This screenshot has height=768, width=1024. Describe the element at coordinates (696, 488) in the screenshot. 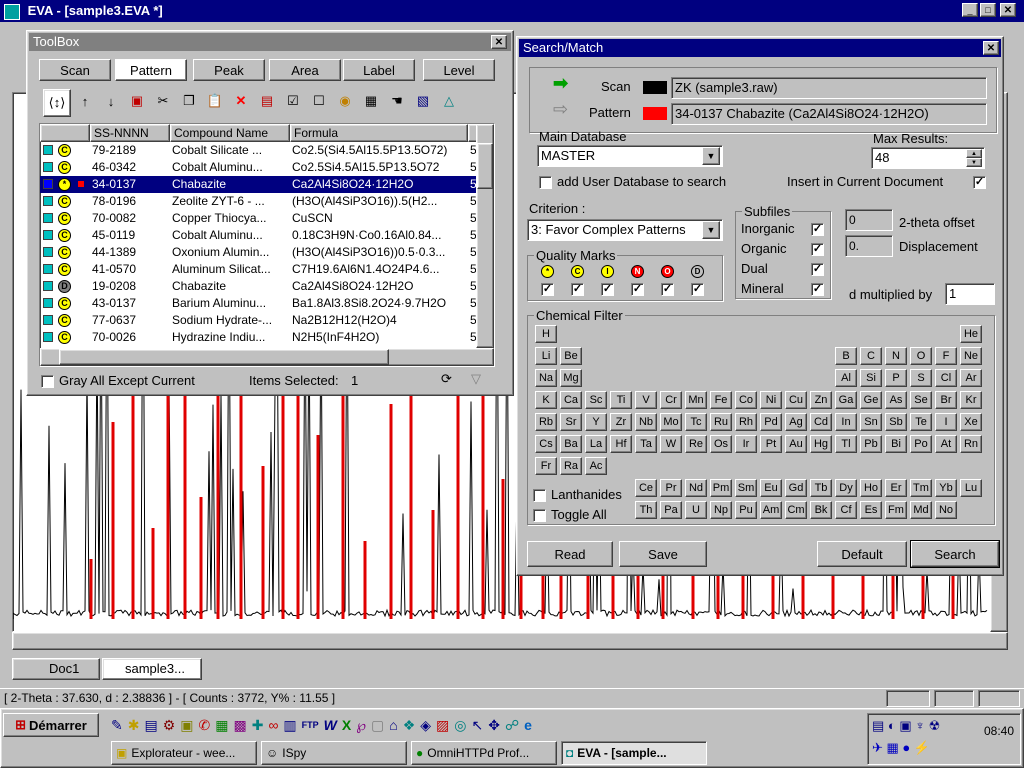

I see `element-button-nd: Nd` at that location.